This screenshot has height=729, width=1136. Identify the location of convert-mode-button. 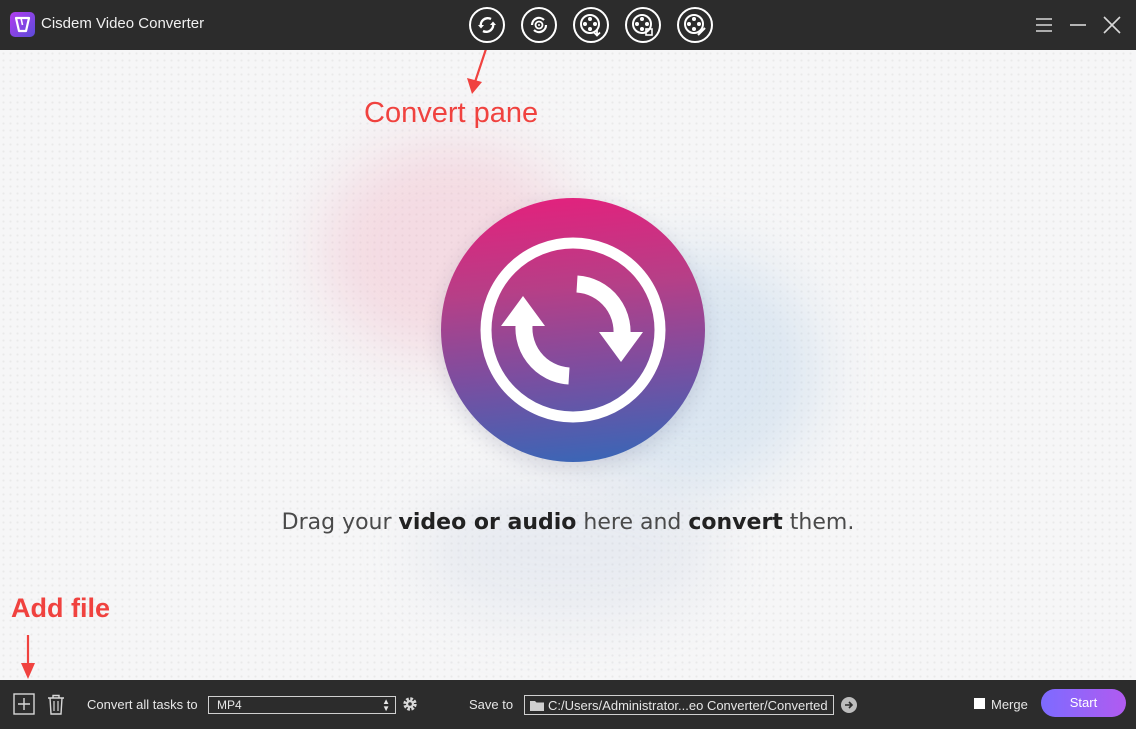
(487, 25).